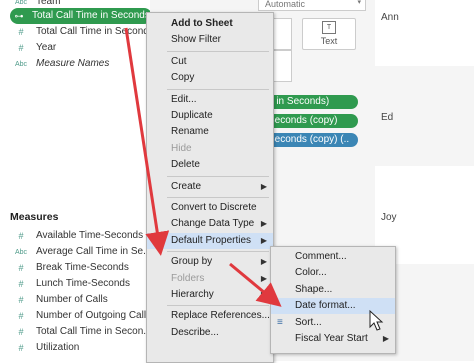 The height and width of the screenshot is (363, 474). Describe the element at coordinates (376, 320) in the screenshot. I see `mouse-cursor-icon` at that location.